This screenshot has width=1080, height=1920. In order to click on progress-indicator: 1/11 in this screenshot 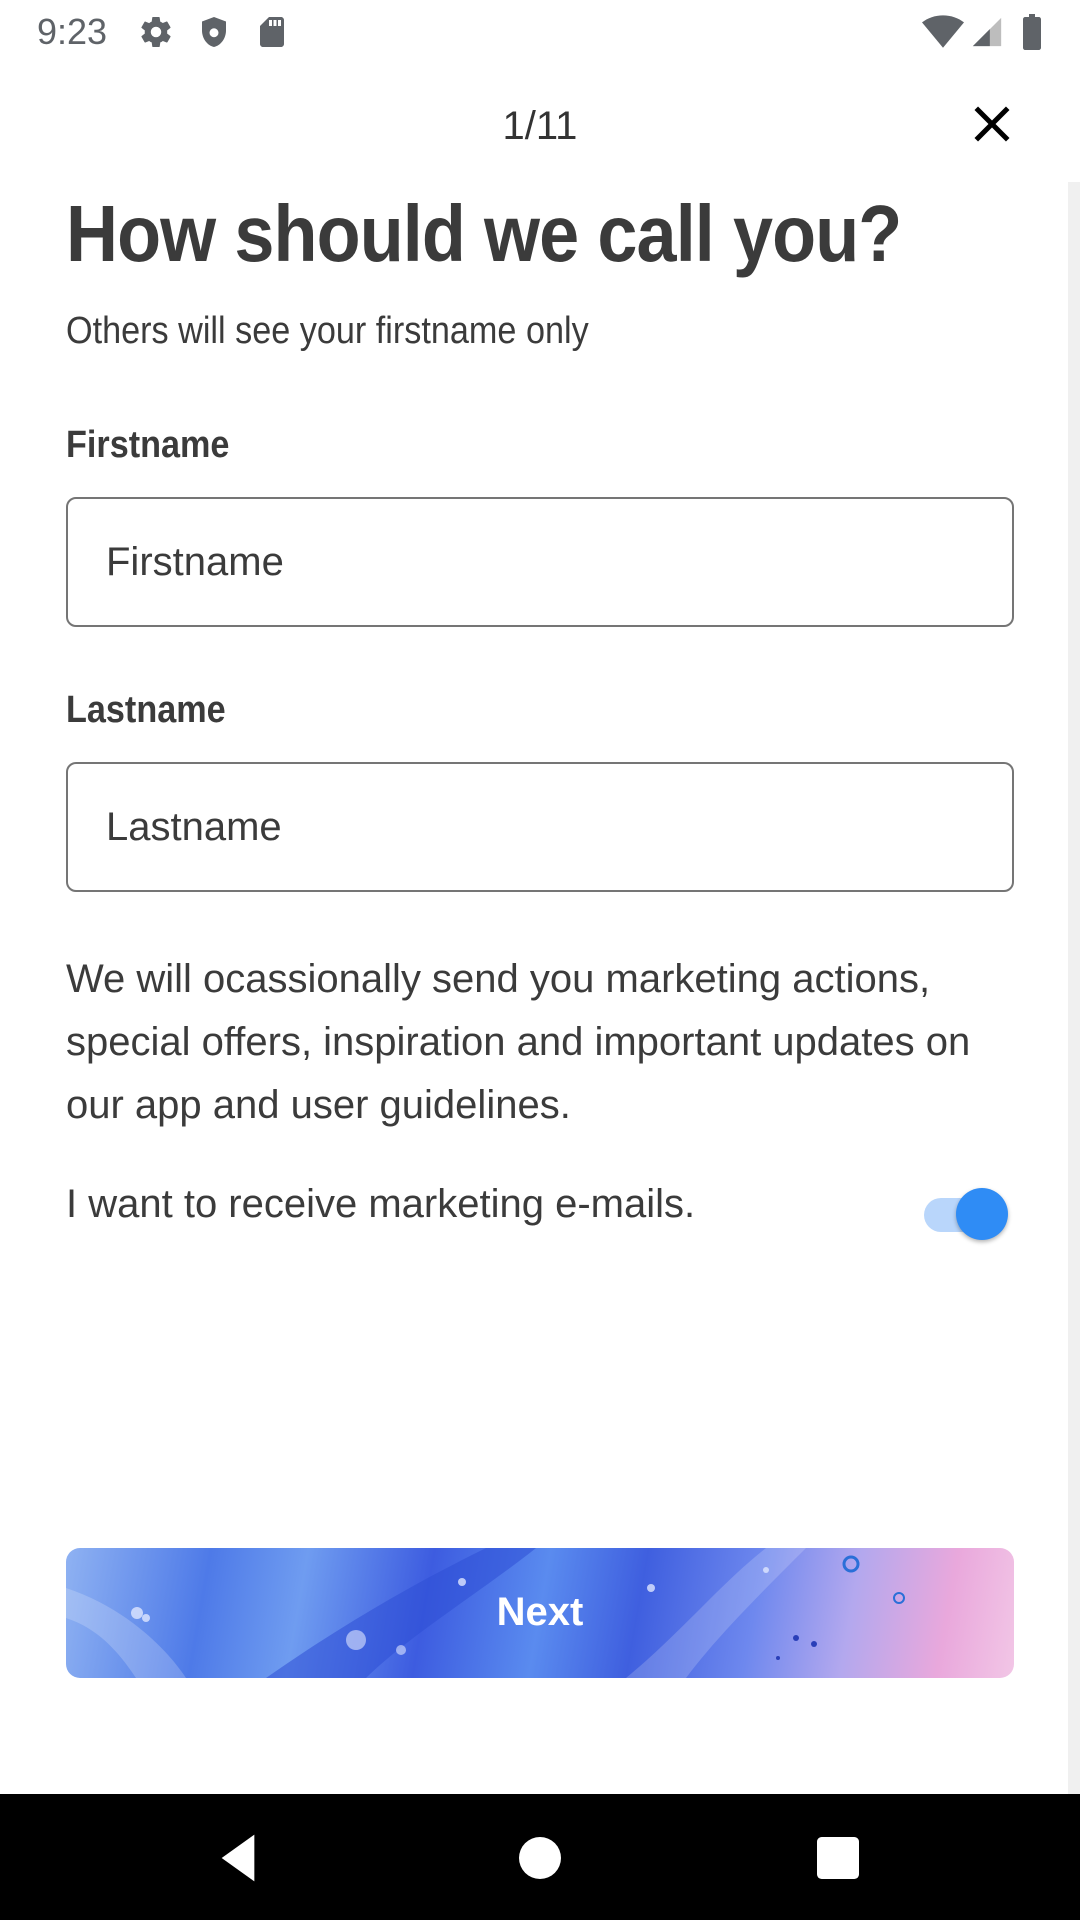, I will do `click(540, 126)`.